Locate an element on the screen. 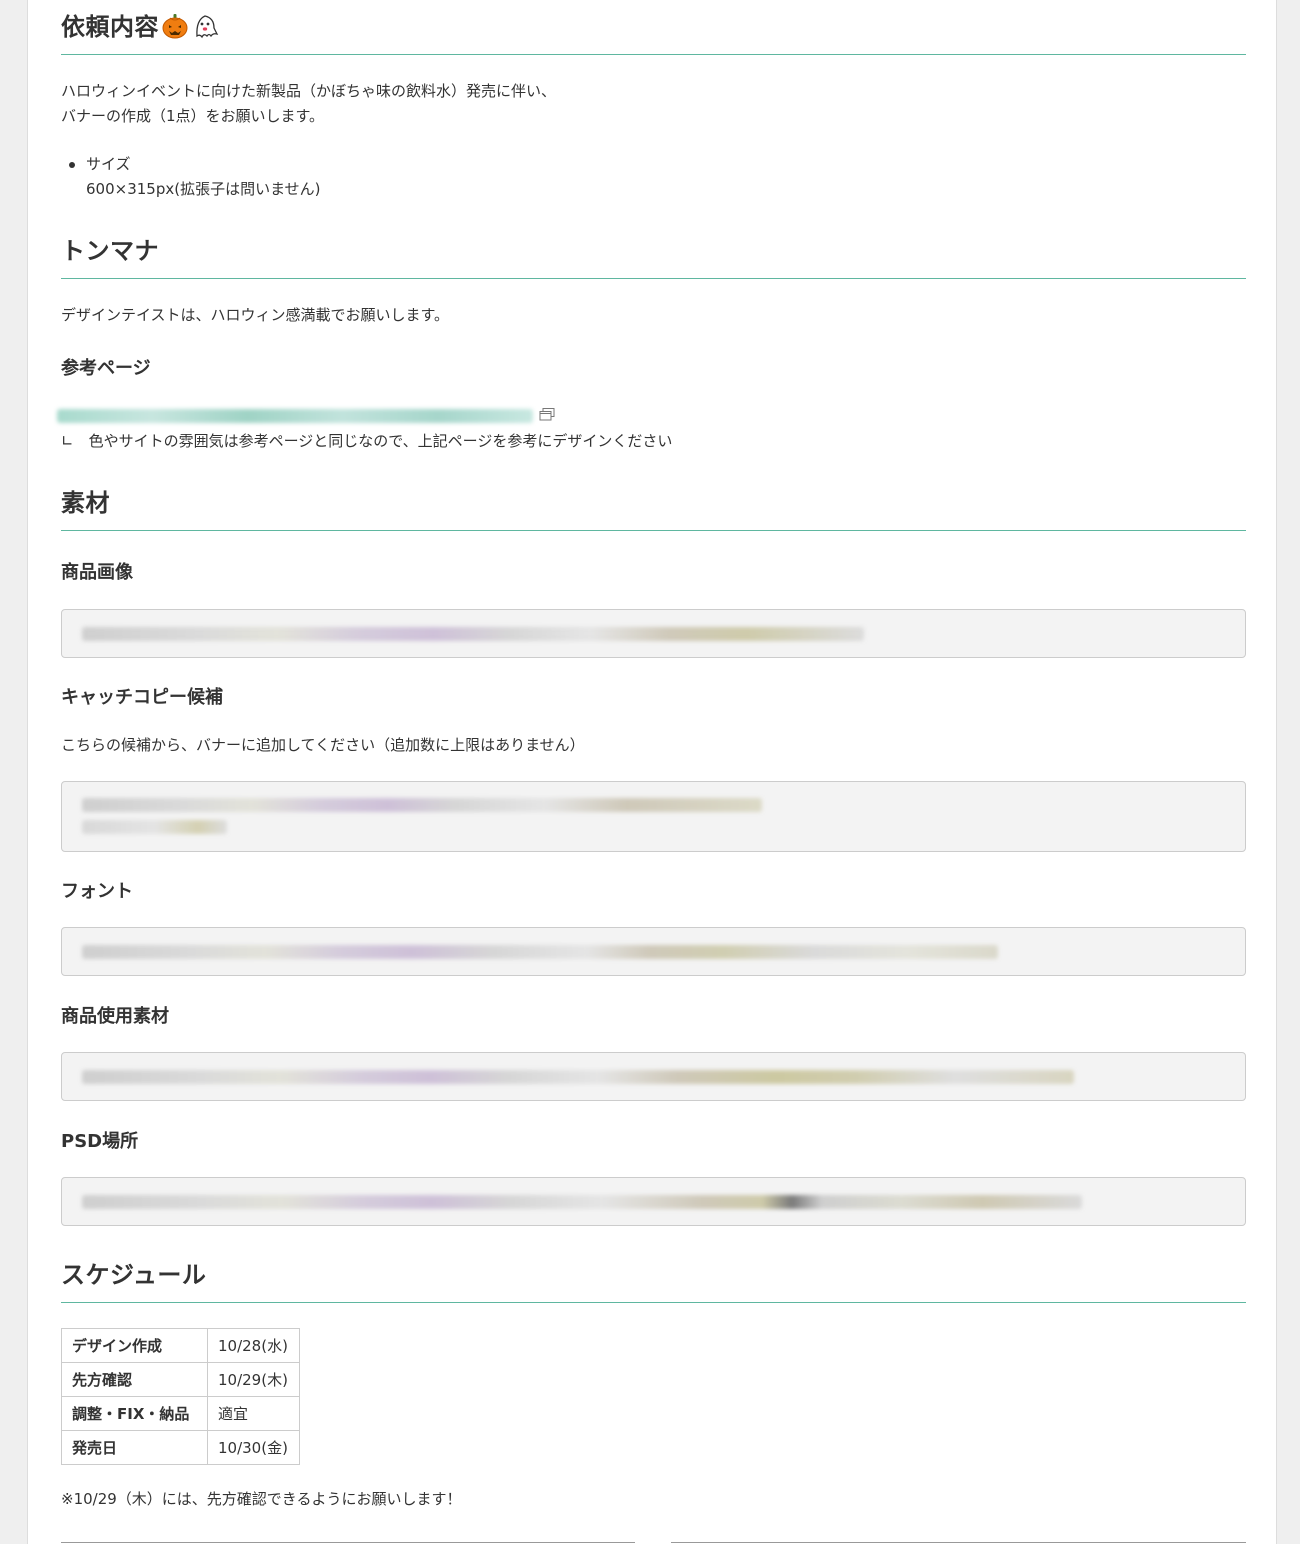 Image resolution: width=1300 pixels, height=1544 pixels. heading-schedule-text: スケジュール is located at coordinates (134, 1275).